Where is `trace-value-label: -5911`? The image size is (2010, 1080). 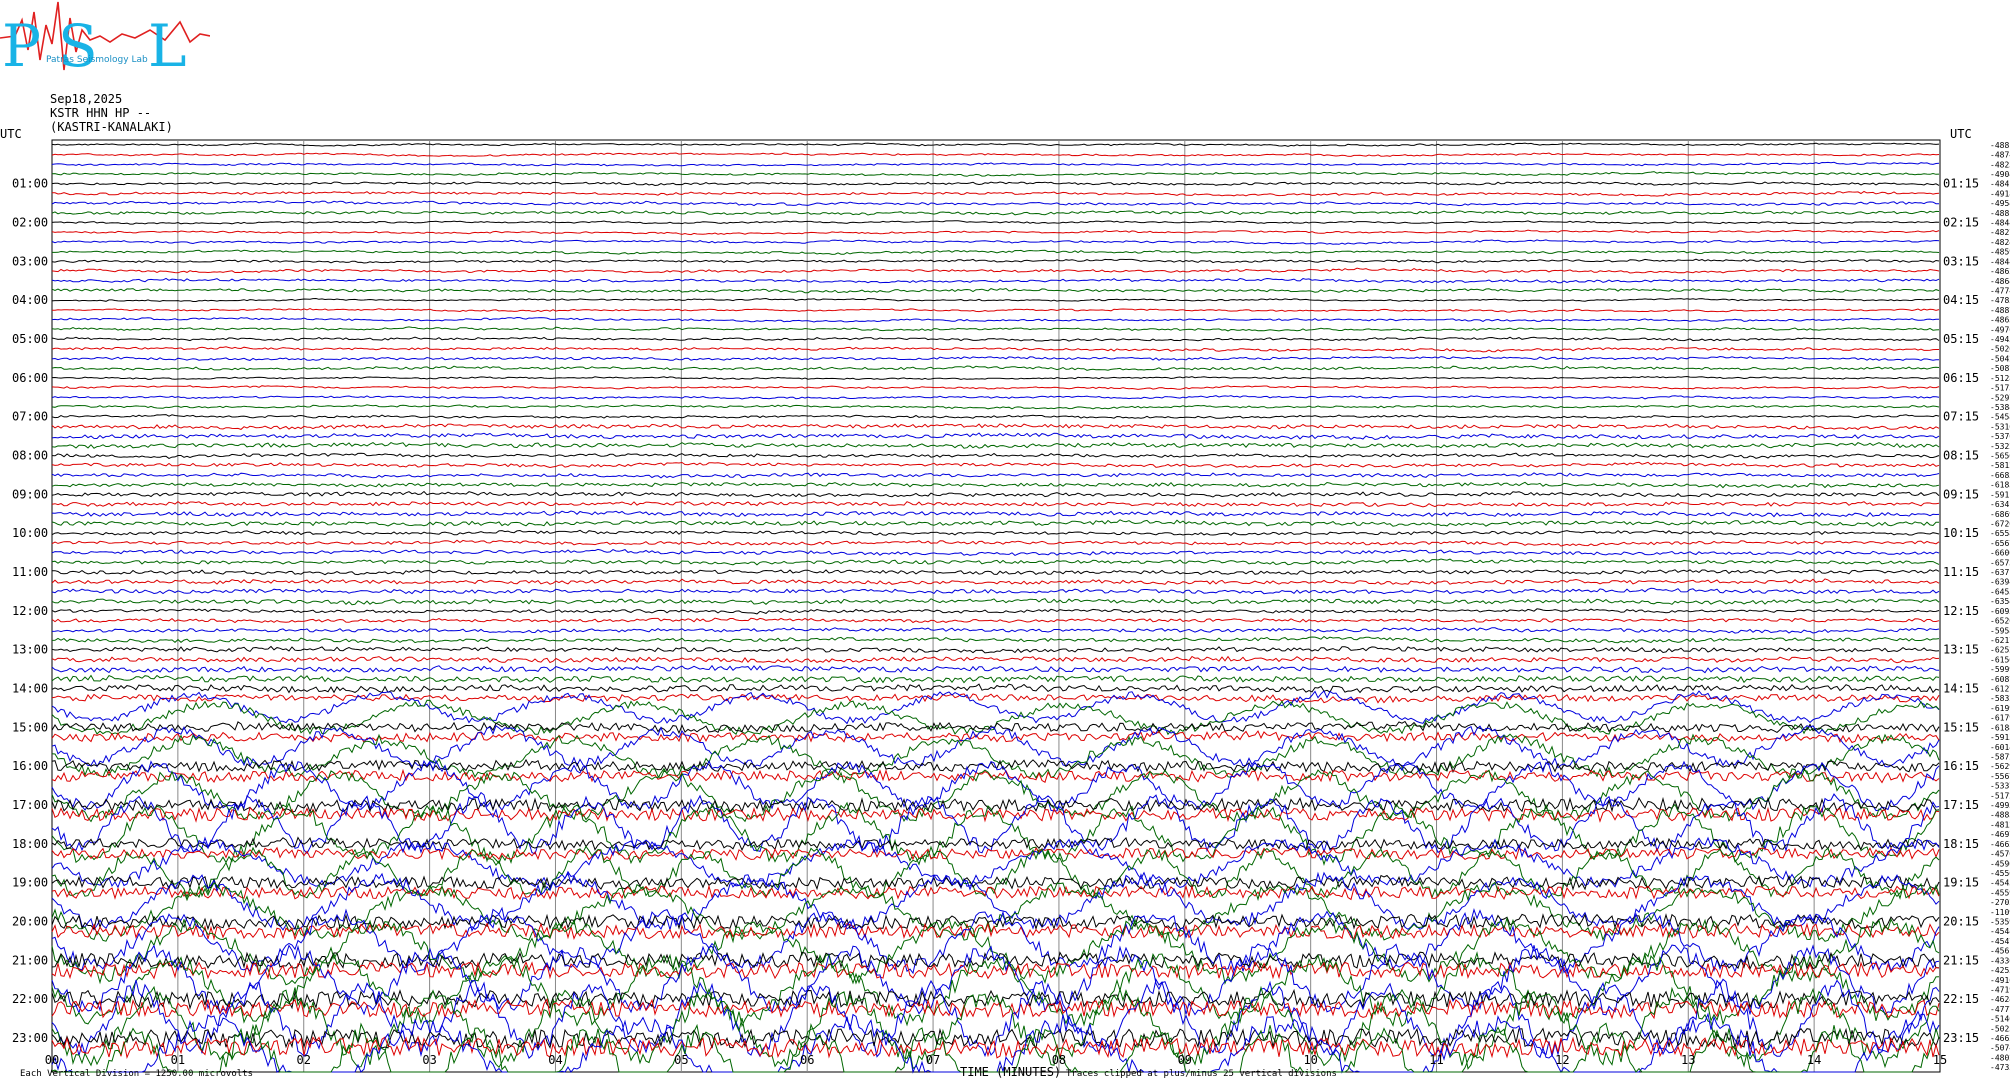 trace-value-label: -5911 is located at coordinates (2000, 494).